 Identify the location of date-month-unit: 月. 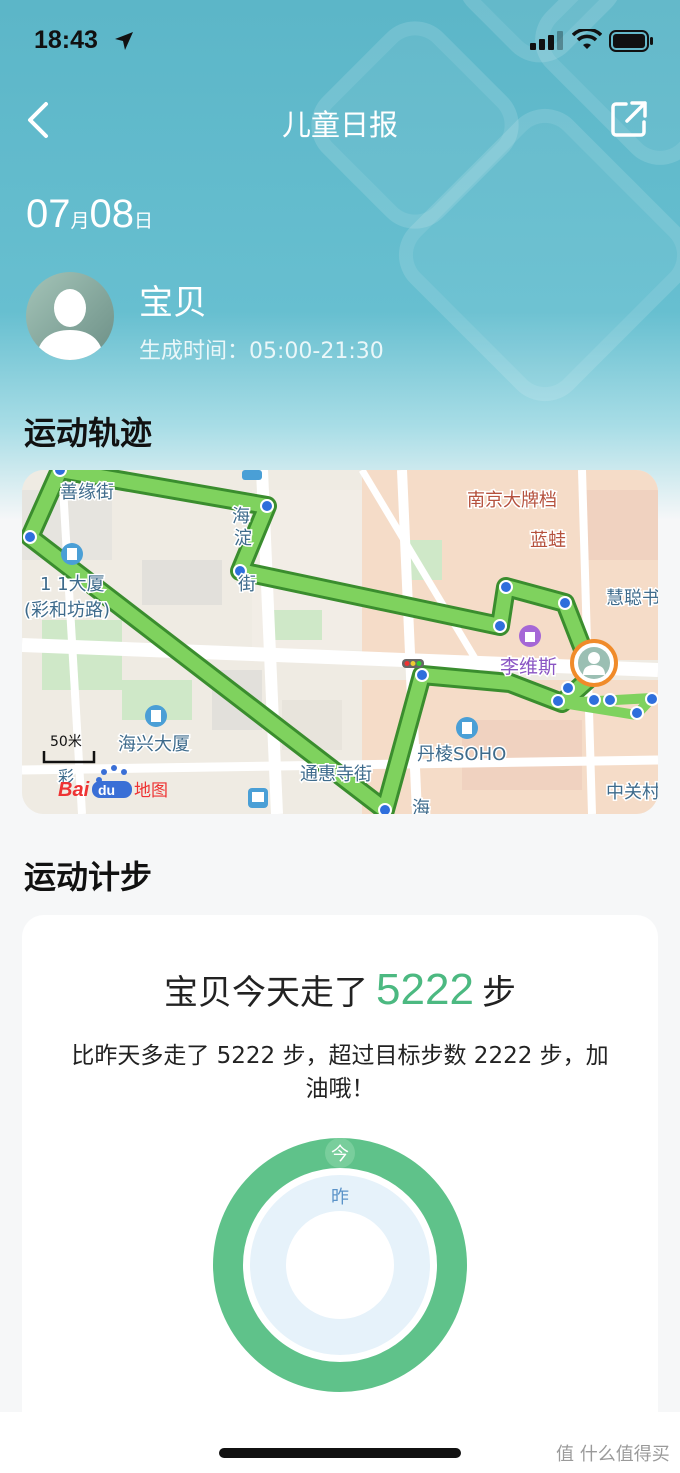
(80, 221).